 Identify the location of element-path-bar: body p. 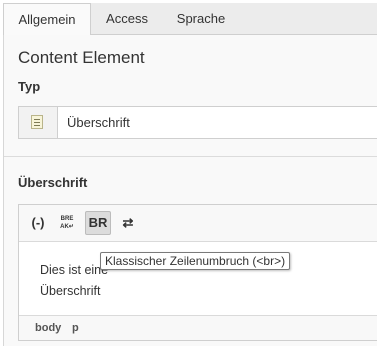
(198, 327).